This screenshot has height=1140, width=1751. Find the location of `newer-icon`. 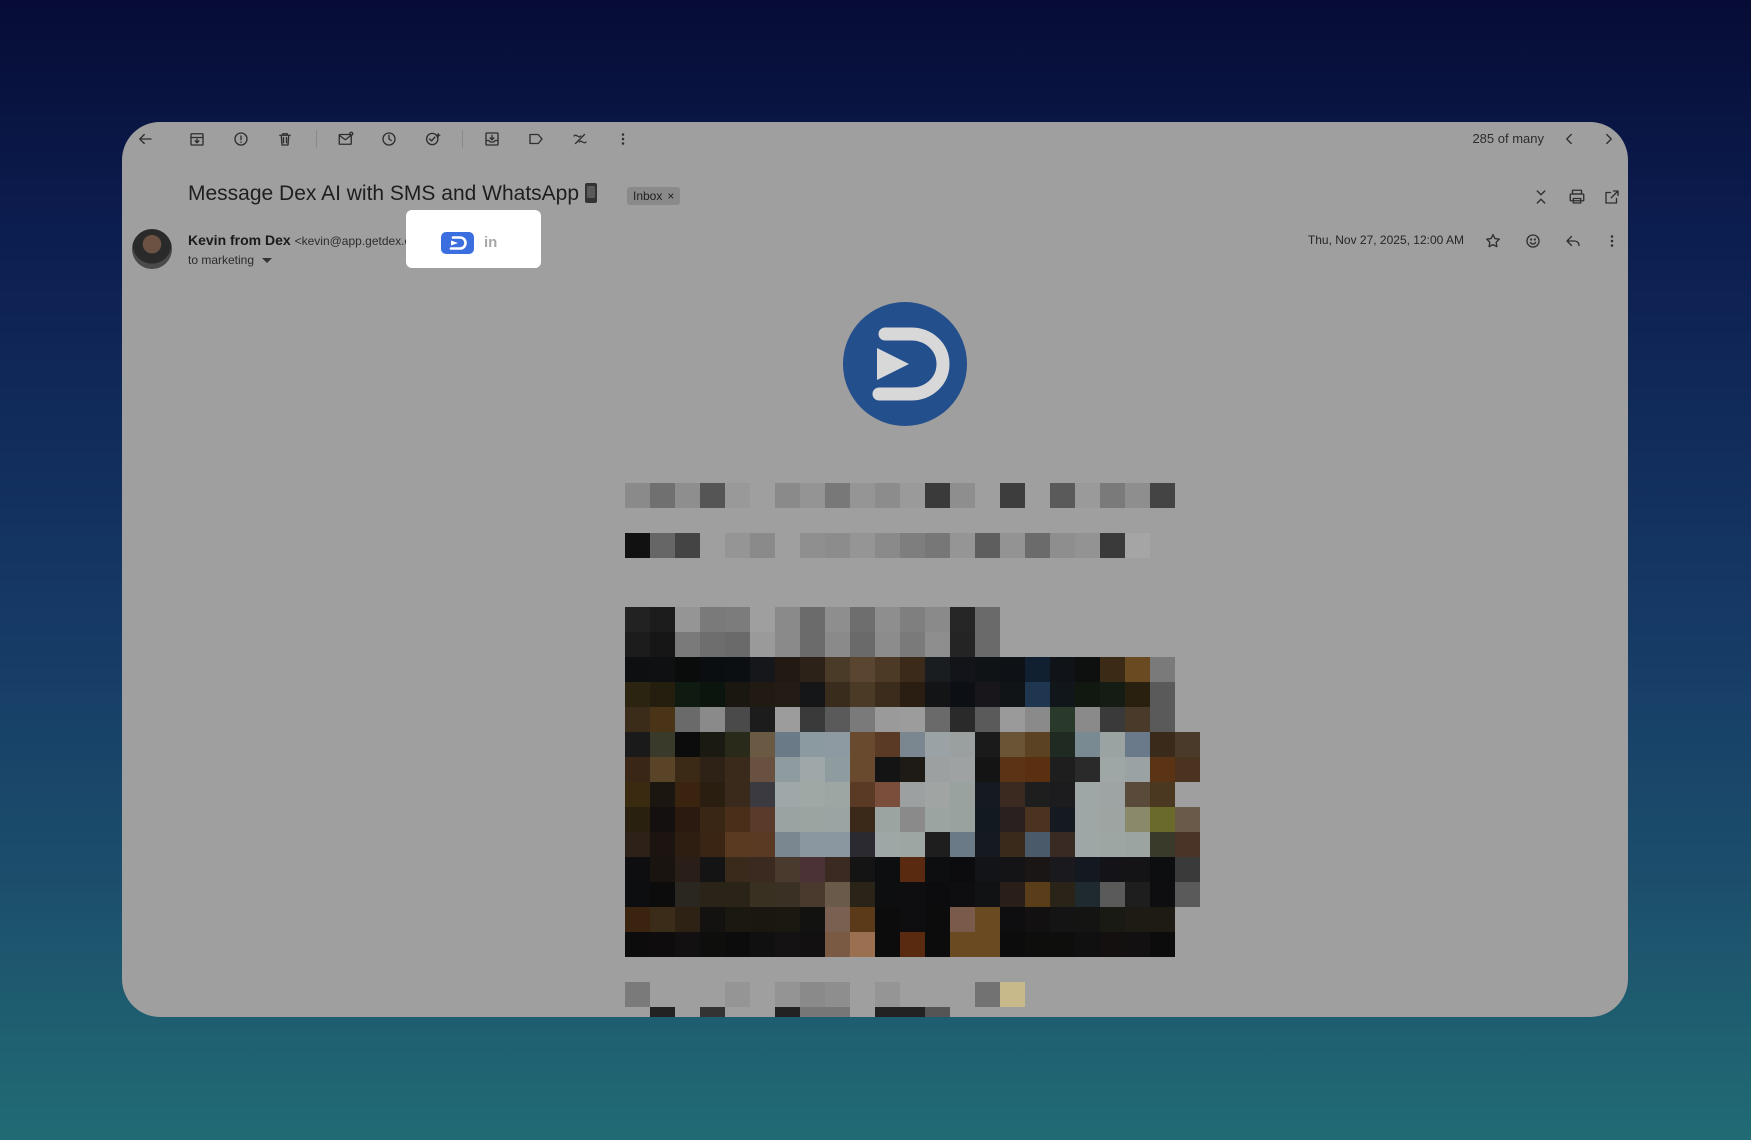

newer-icon is located at coordinates (1569, 139).